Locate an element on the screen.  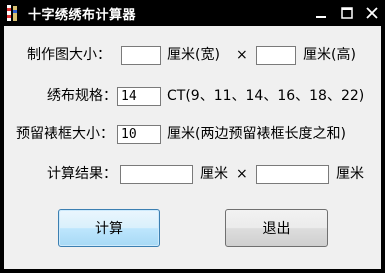
maximize-button is located at coordinates (347, 13).